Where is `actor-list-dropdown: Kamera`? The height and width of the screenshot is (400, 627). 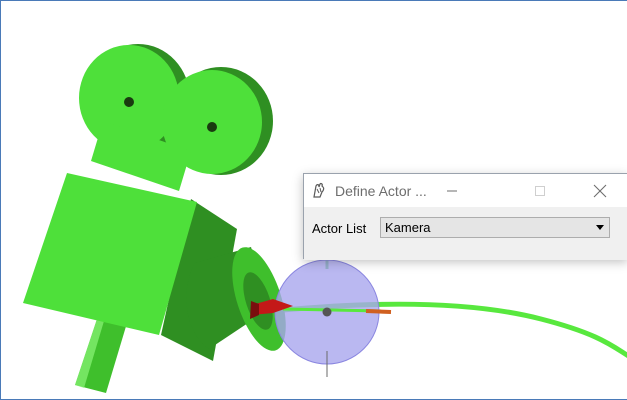
actor-list-dropdown: Kamera is located at coordinates (495, 227).